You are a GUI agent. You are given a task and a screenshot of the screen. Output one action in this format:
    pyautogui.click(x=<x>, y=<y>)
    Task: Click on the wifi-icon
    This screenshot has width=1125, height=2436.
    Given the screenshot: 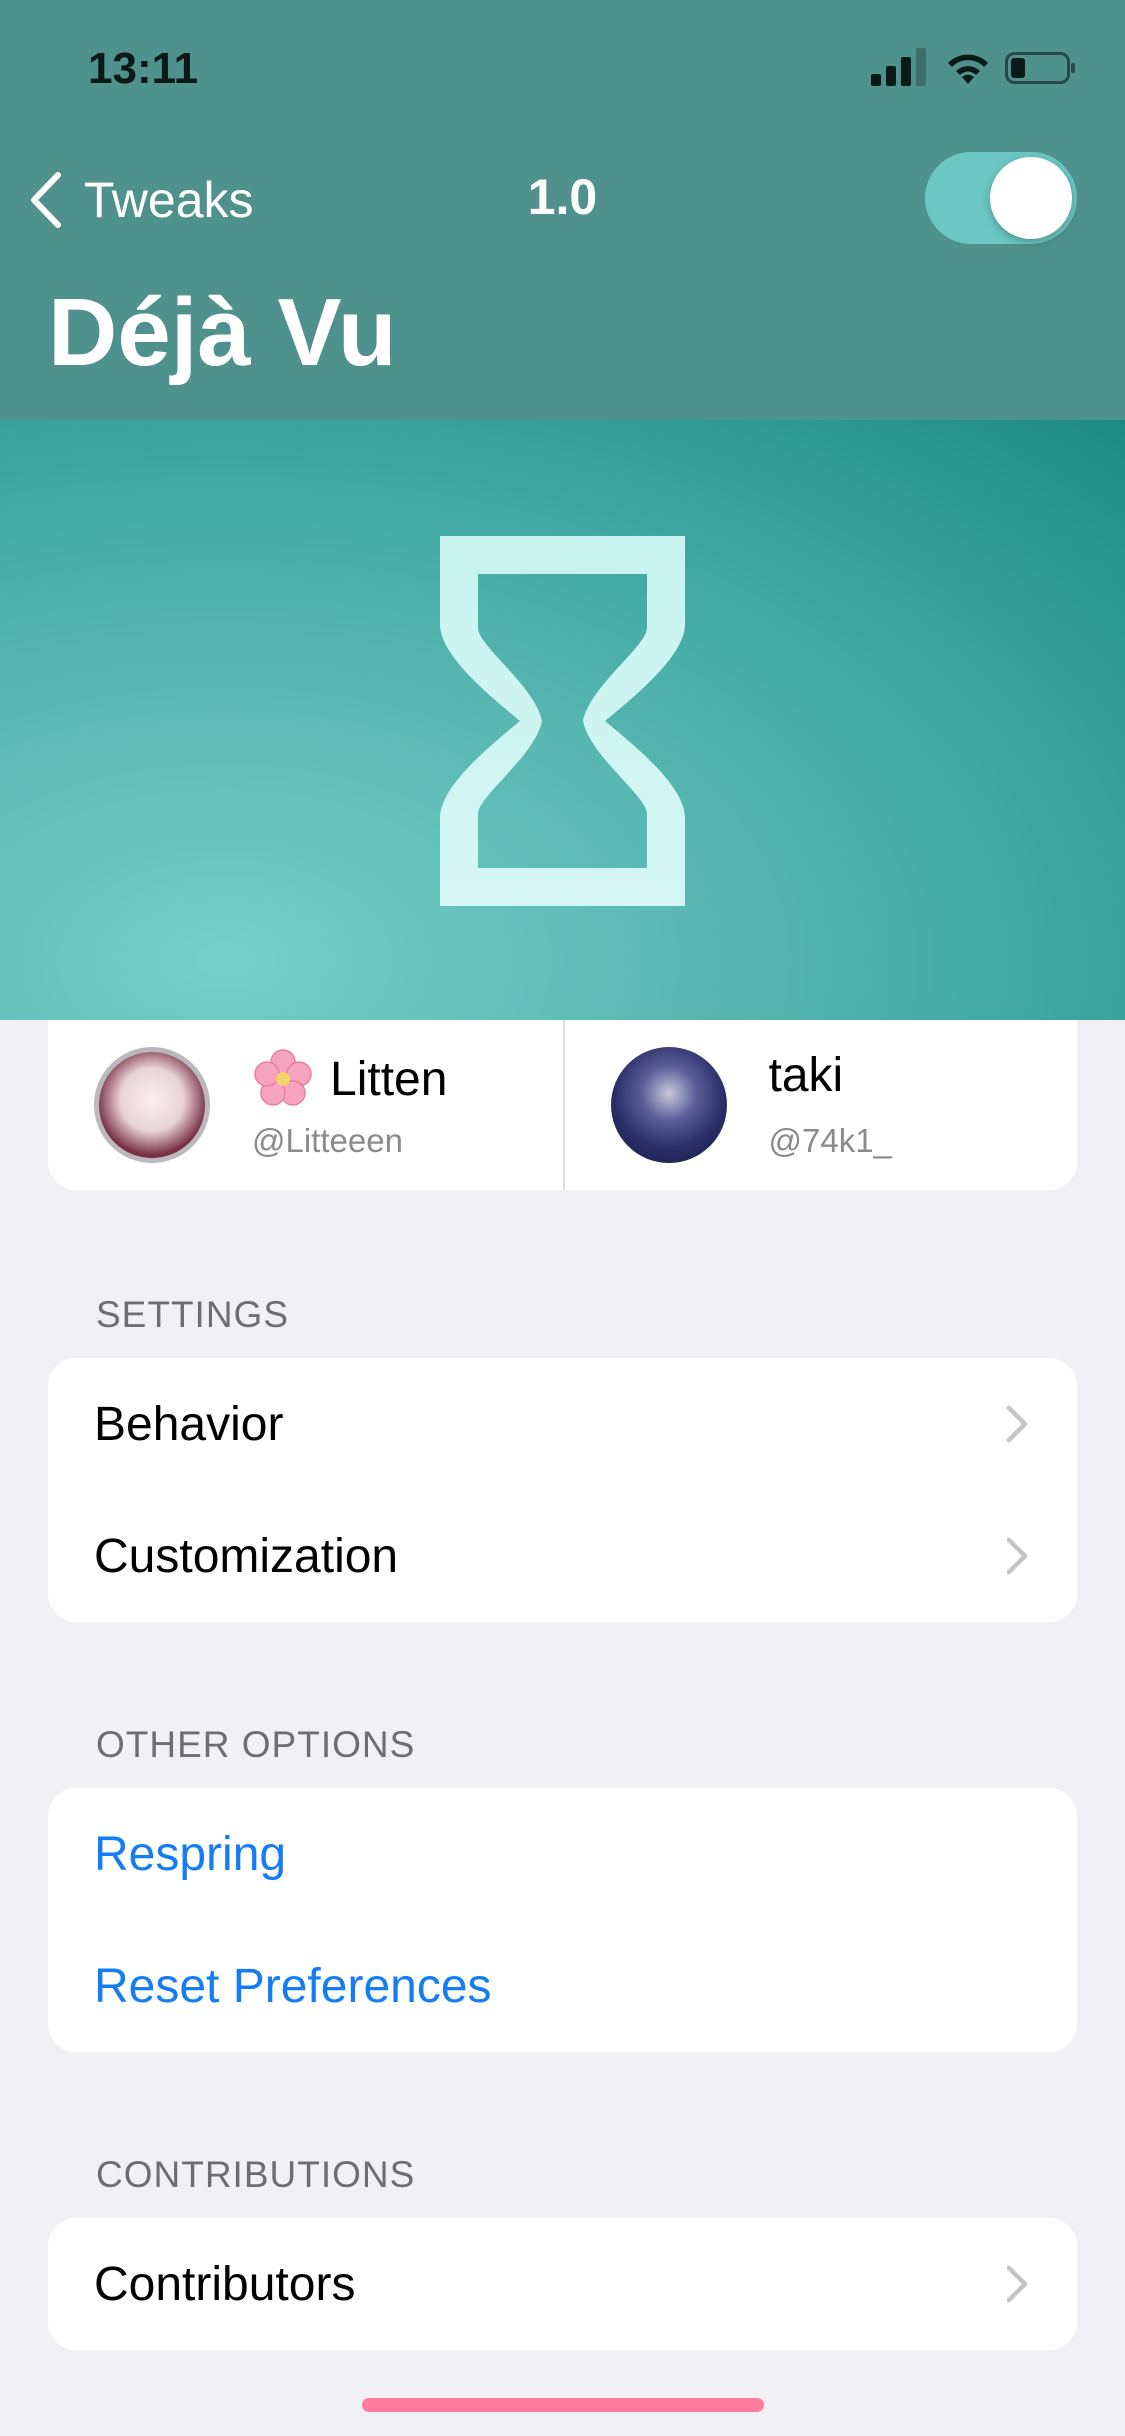 What is the action you would take?
    pyautogui.click(x=968, y=69)
    